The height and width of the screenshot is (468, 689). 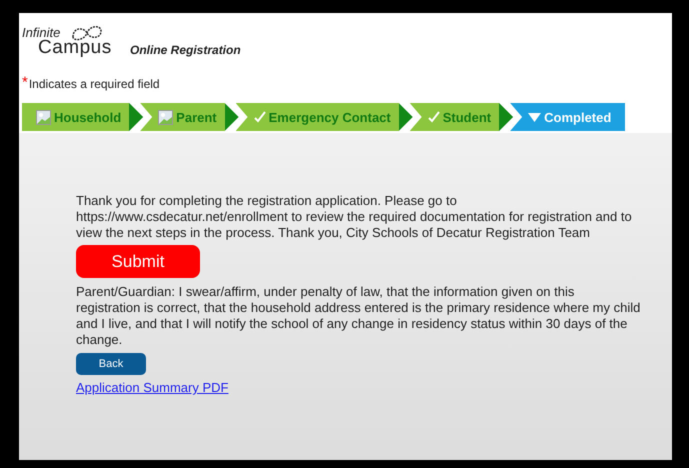 I want to click on step-tab: Household, so click(x=83, y=117).